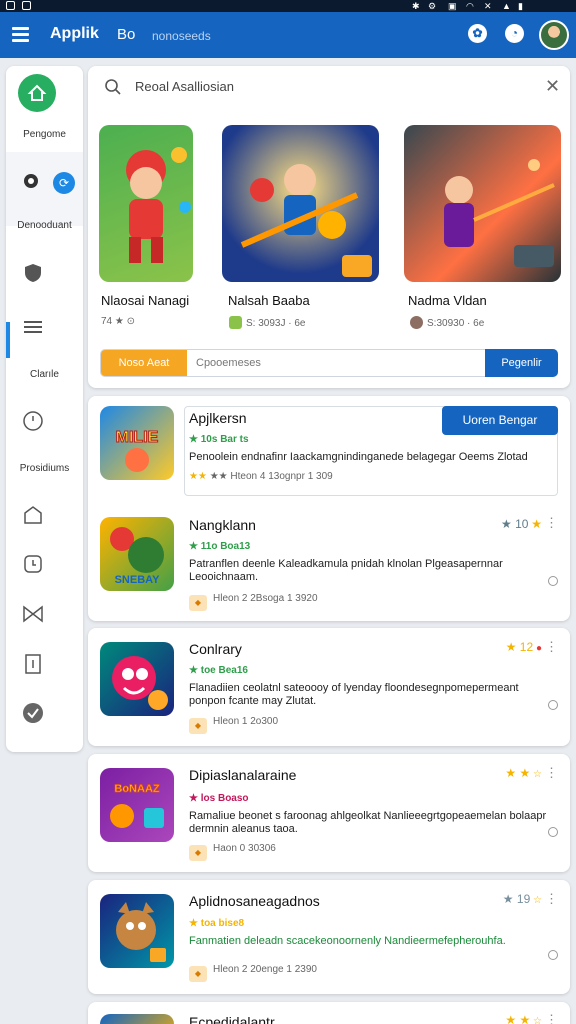 The height and width of the screenshot is (1024, 576). Describe the element at coordinates (552, 86) in the screenshot. I see `close-icon: ✕` at that location.